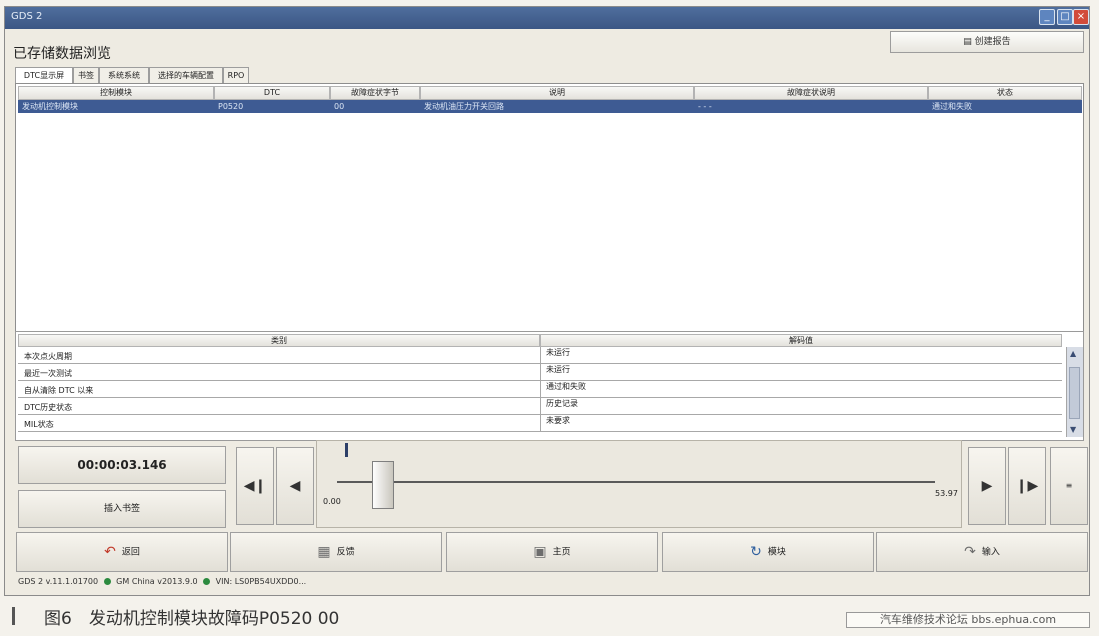 The image size is (1099, 636). Describe the element at coordinates (562, 403) in the screenshot. I see `cell-value: 历史记录` at that location.